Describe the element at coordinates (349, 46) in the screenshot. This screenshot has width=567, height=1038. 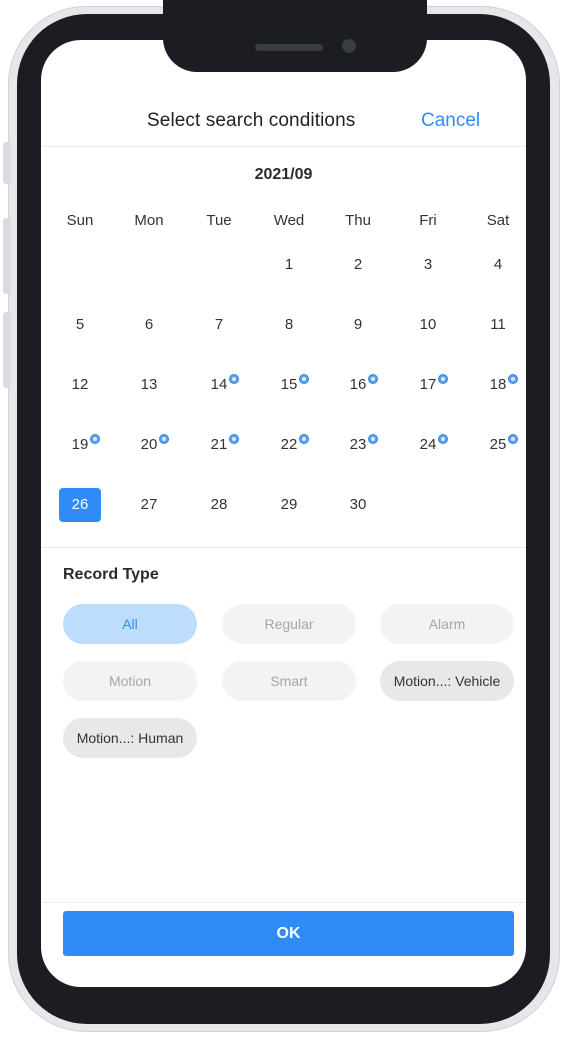
I see `camera-lens` at that location.